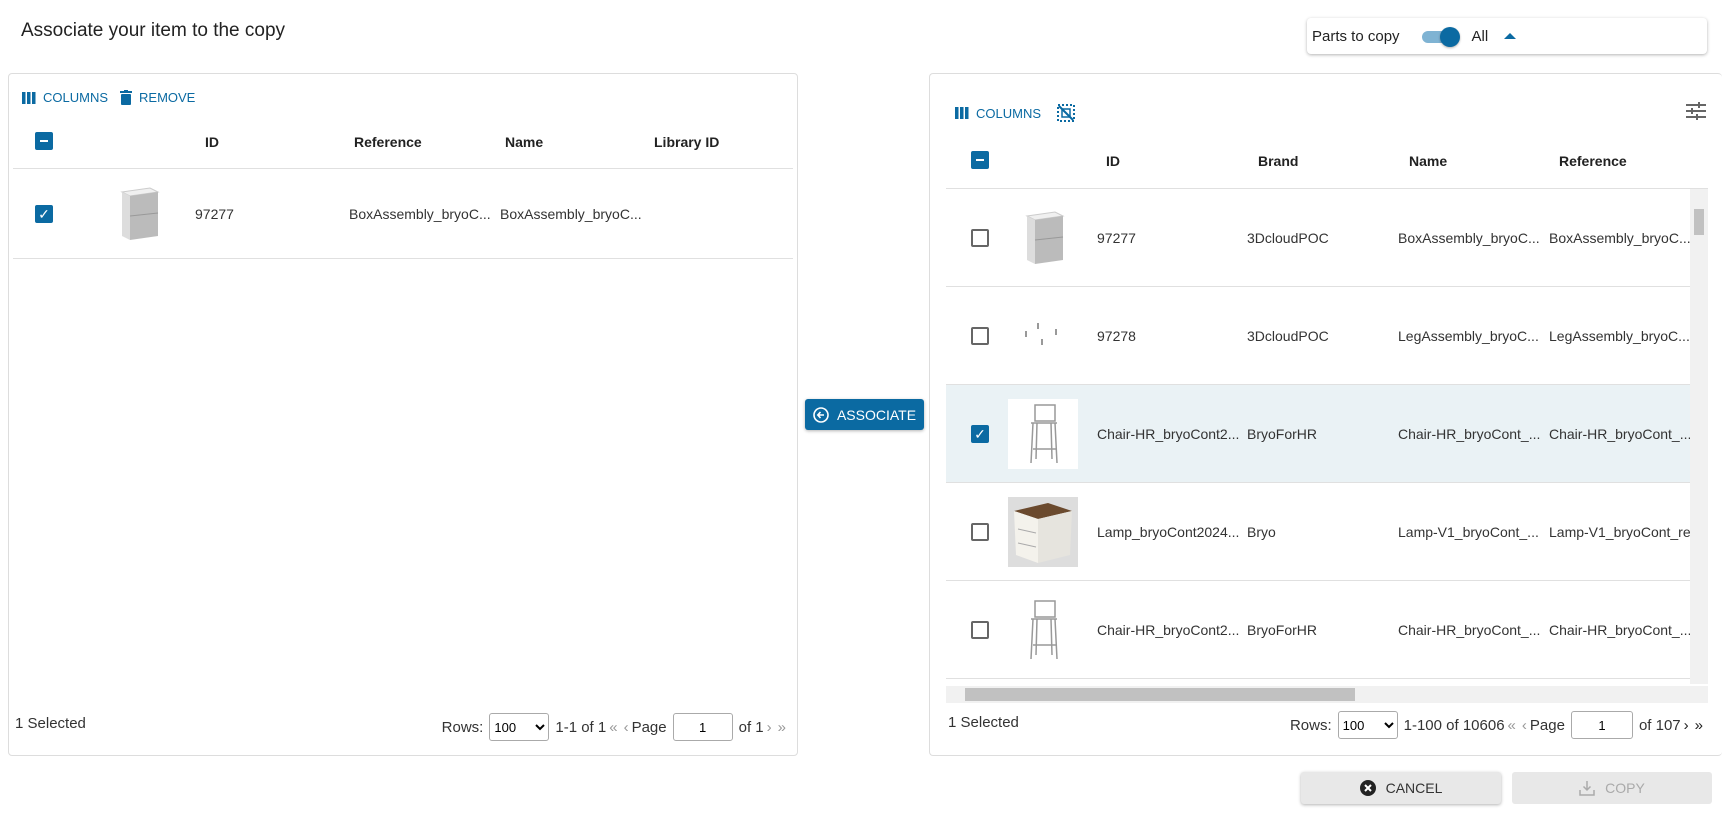  I want to click on page-total: of 1, so click(751, 727).